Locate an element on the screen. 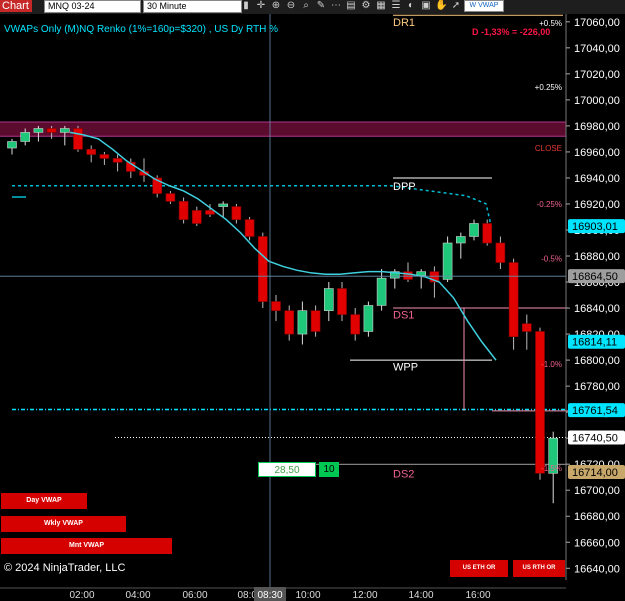 This screenshot has width=625, height=601. y-tick-label: 16940,00 is located at coordinates (597, 179).